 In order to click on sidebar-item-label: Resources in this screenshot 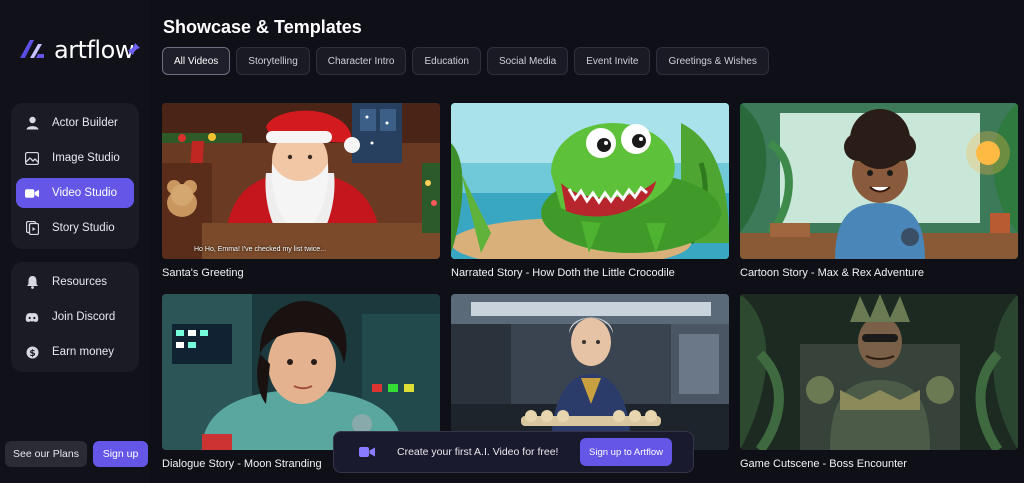, I will do `click(79, 282)`.